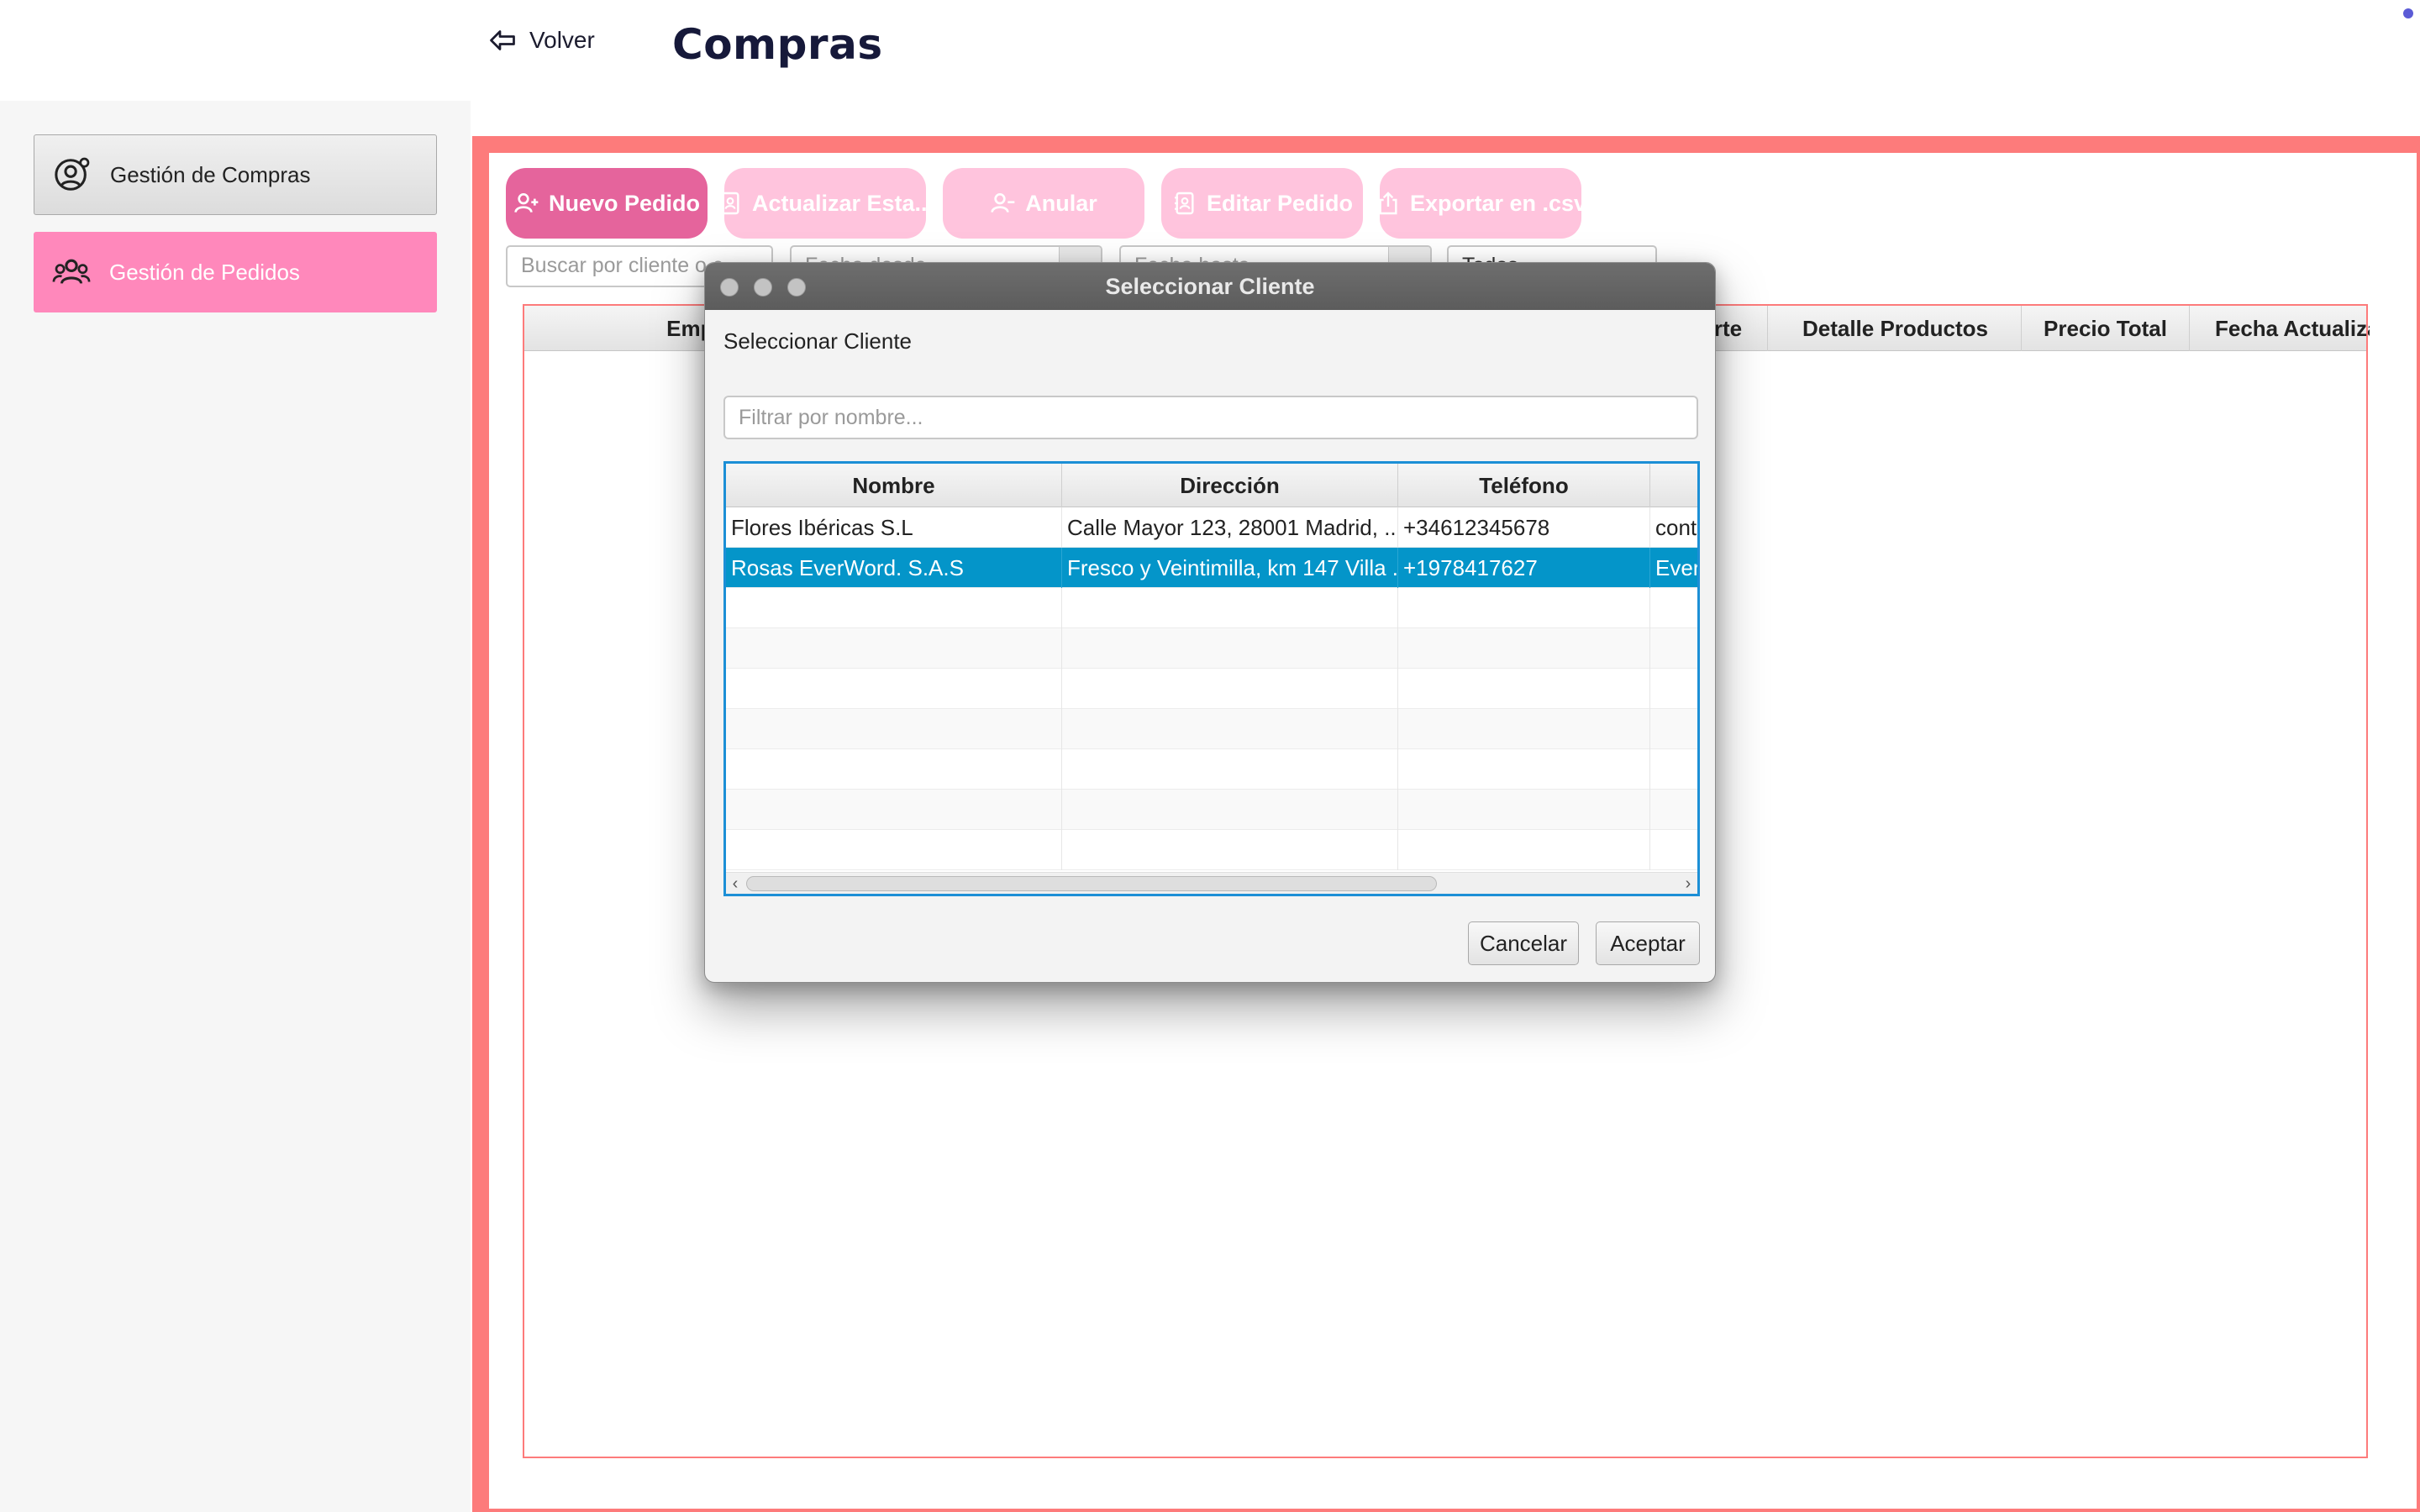 The width and height of the screenshot is (2420, 1512). Describe the element at coordinates (624, 203) in the screenshot. I see `new-order-label: Nuevo Pedido` at that location.